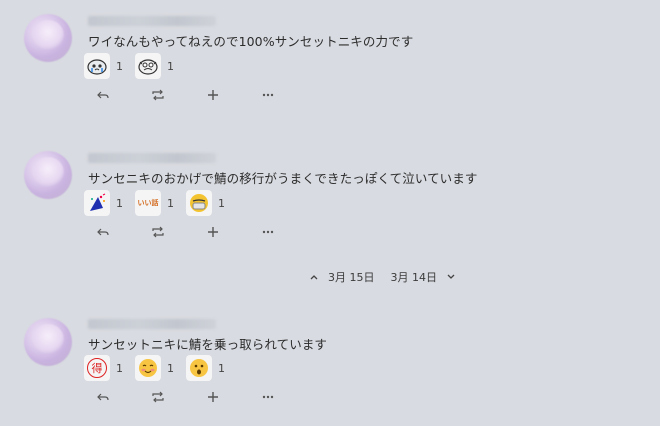  What do you see at coordinates (414, 277) in the screenshot?
I see `date-next: 3月 14日` at bounding box center [414, 277].